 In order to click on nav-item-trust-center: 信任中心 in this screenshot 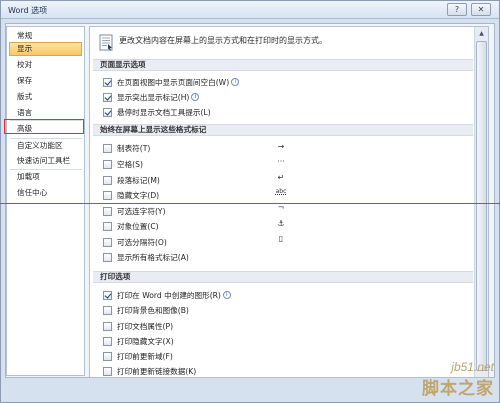, I will do `click(45, 193)`.